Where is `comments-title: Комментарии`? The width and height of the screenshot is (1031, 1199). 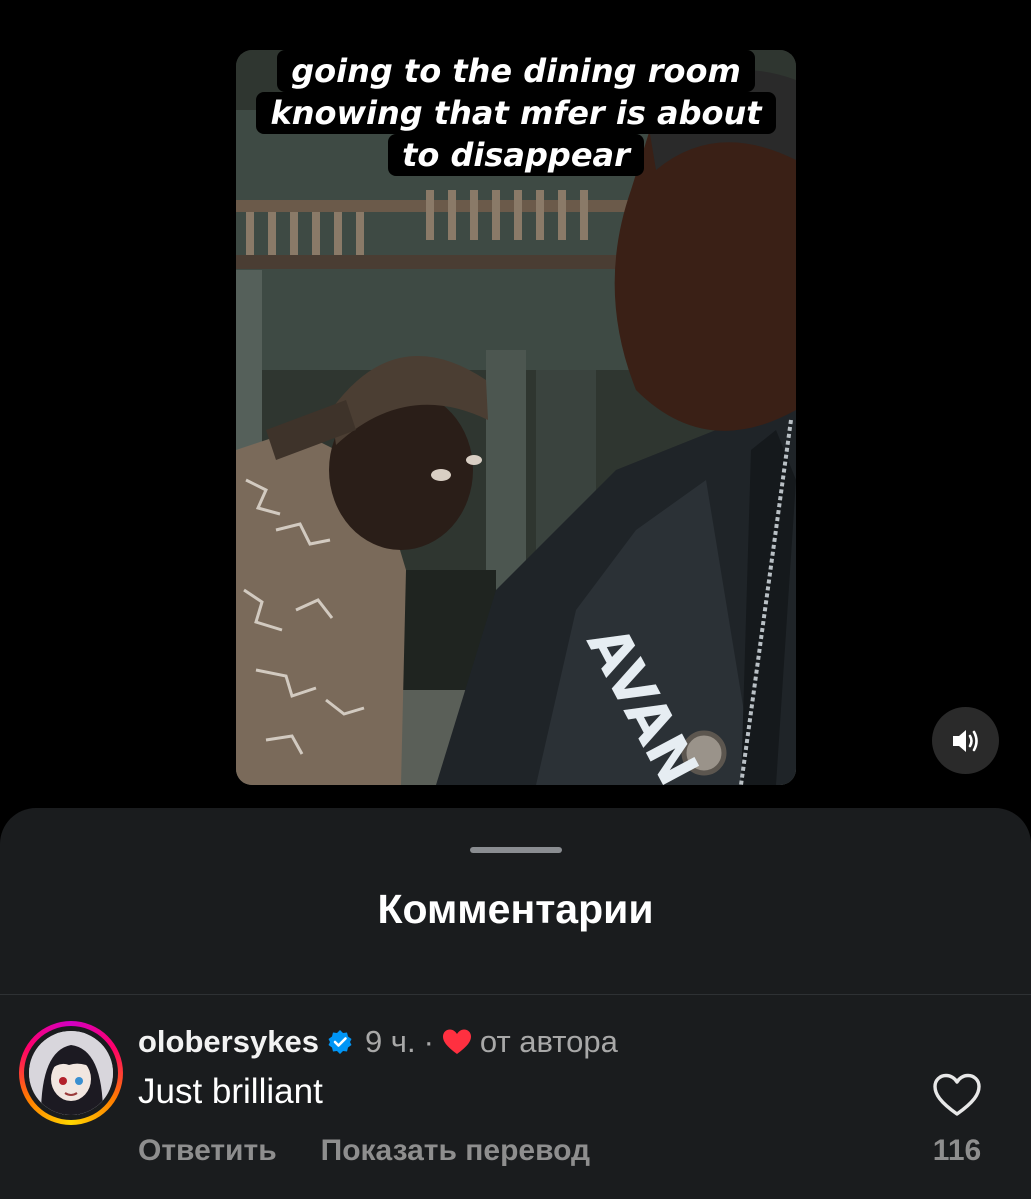
comments-title: Комментарии is located at coordinates (515, 909).